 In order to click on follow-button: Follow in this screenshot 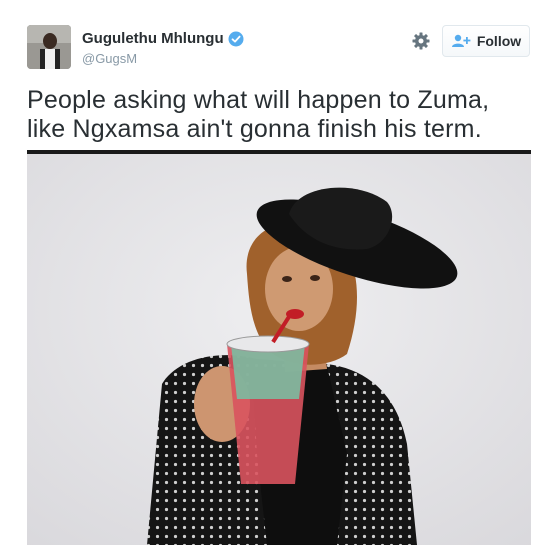, I will do `click(486, 41)`.